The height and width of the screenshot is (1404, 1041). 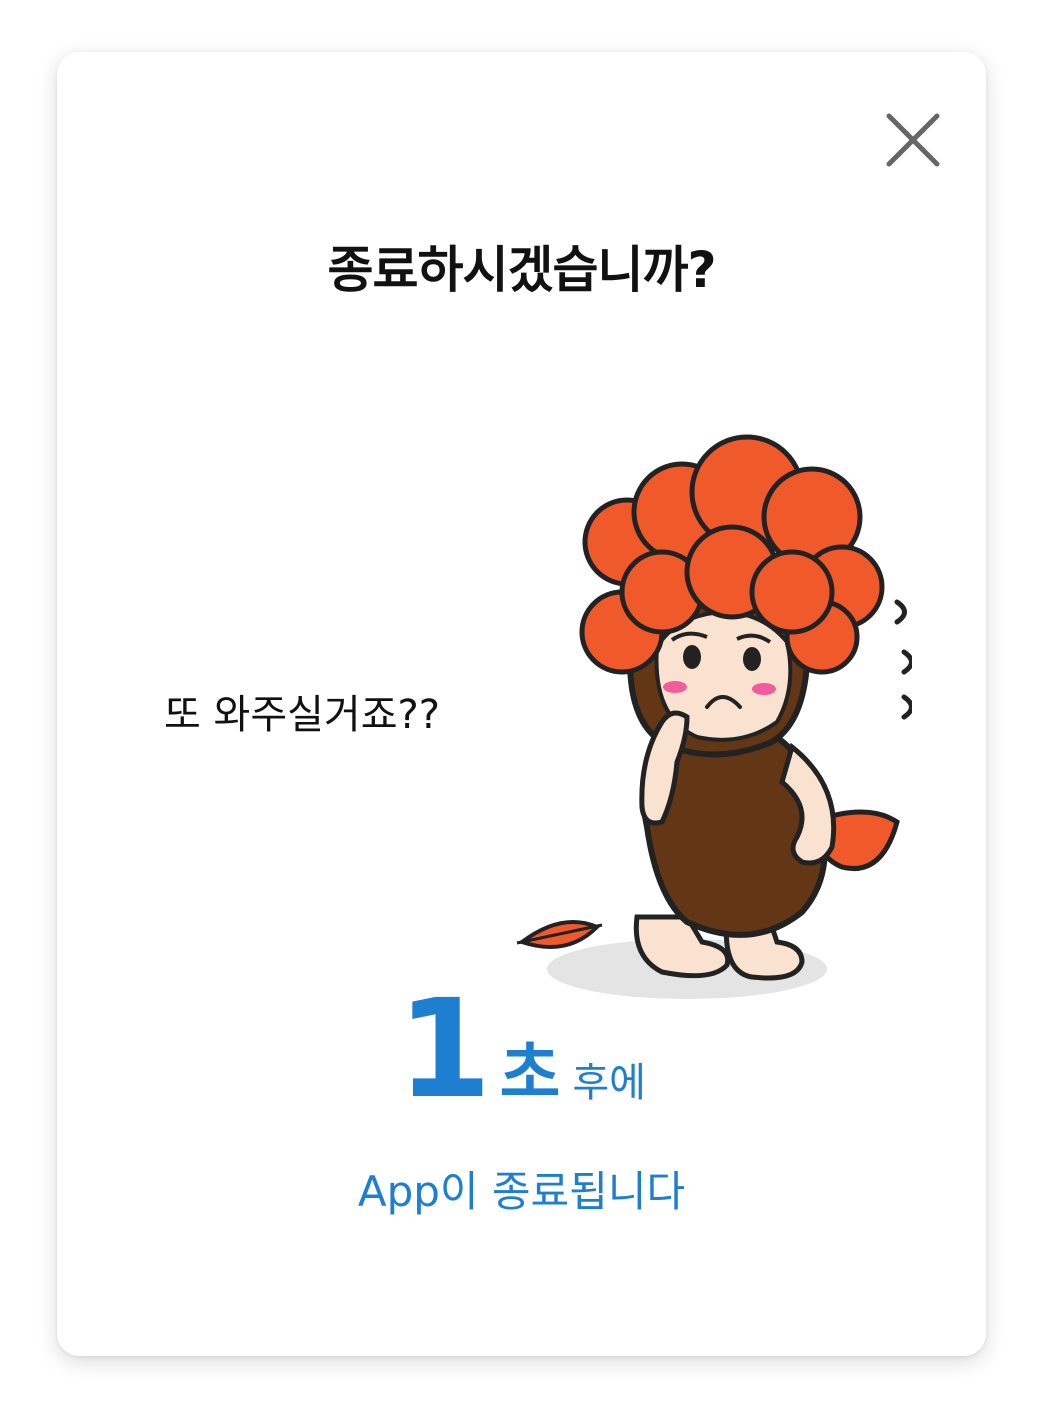 What do you see at coordinates (302, 715) in the screenshot?
I see `speech-text: 또 와주실거죠??` at bounding box center [302, 715].